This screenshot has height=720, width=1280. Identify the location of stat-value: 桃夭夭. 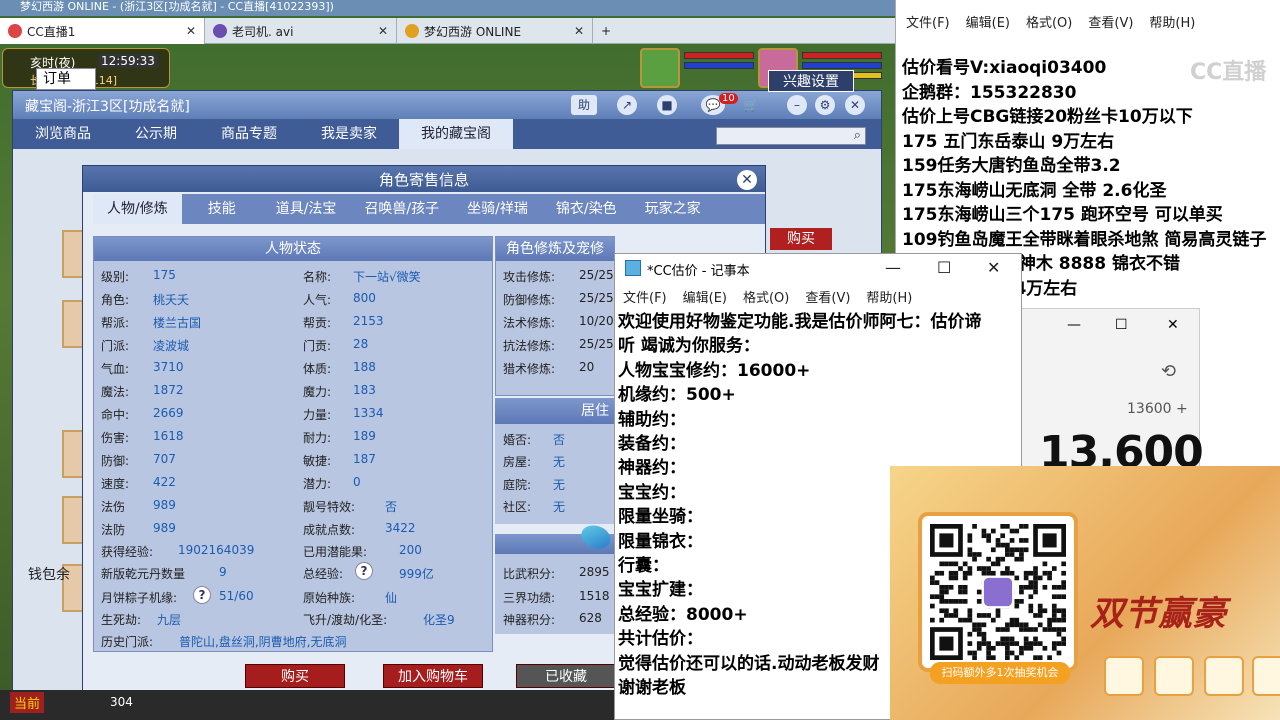
(171, 300).